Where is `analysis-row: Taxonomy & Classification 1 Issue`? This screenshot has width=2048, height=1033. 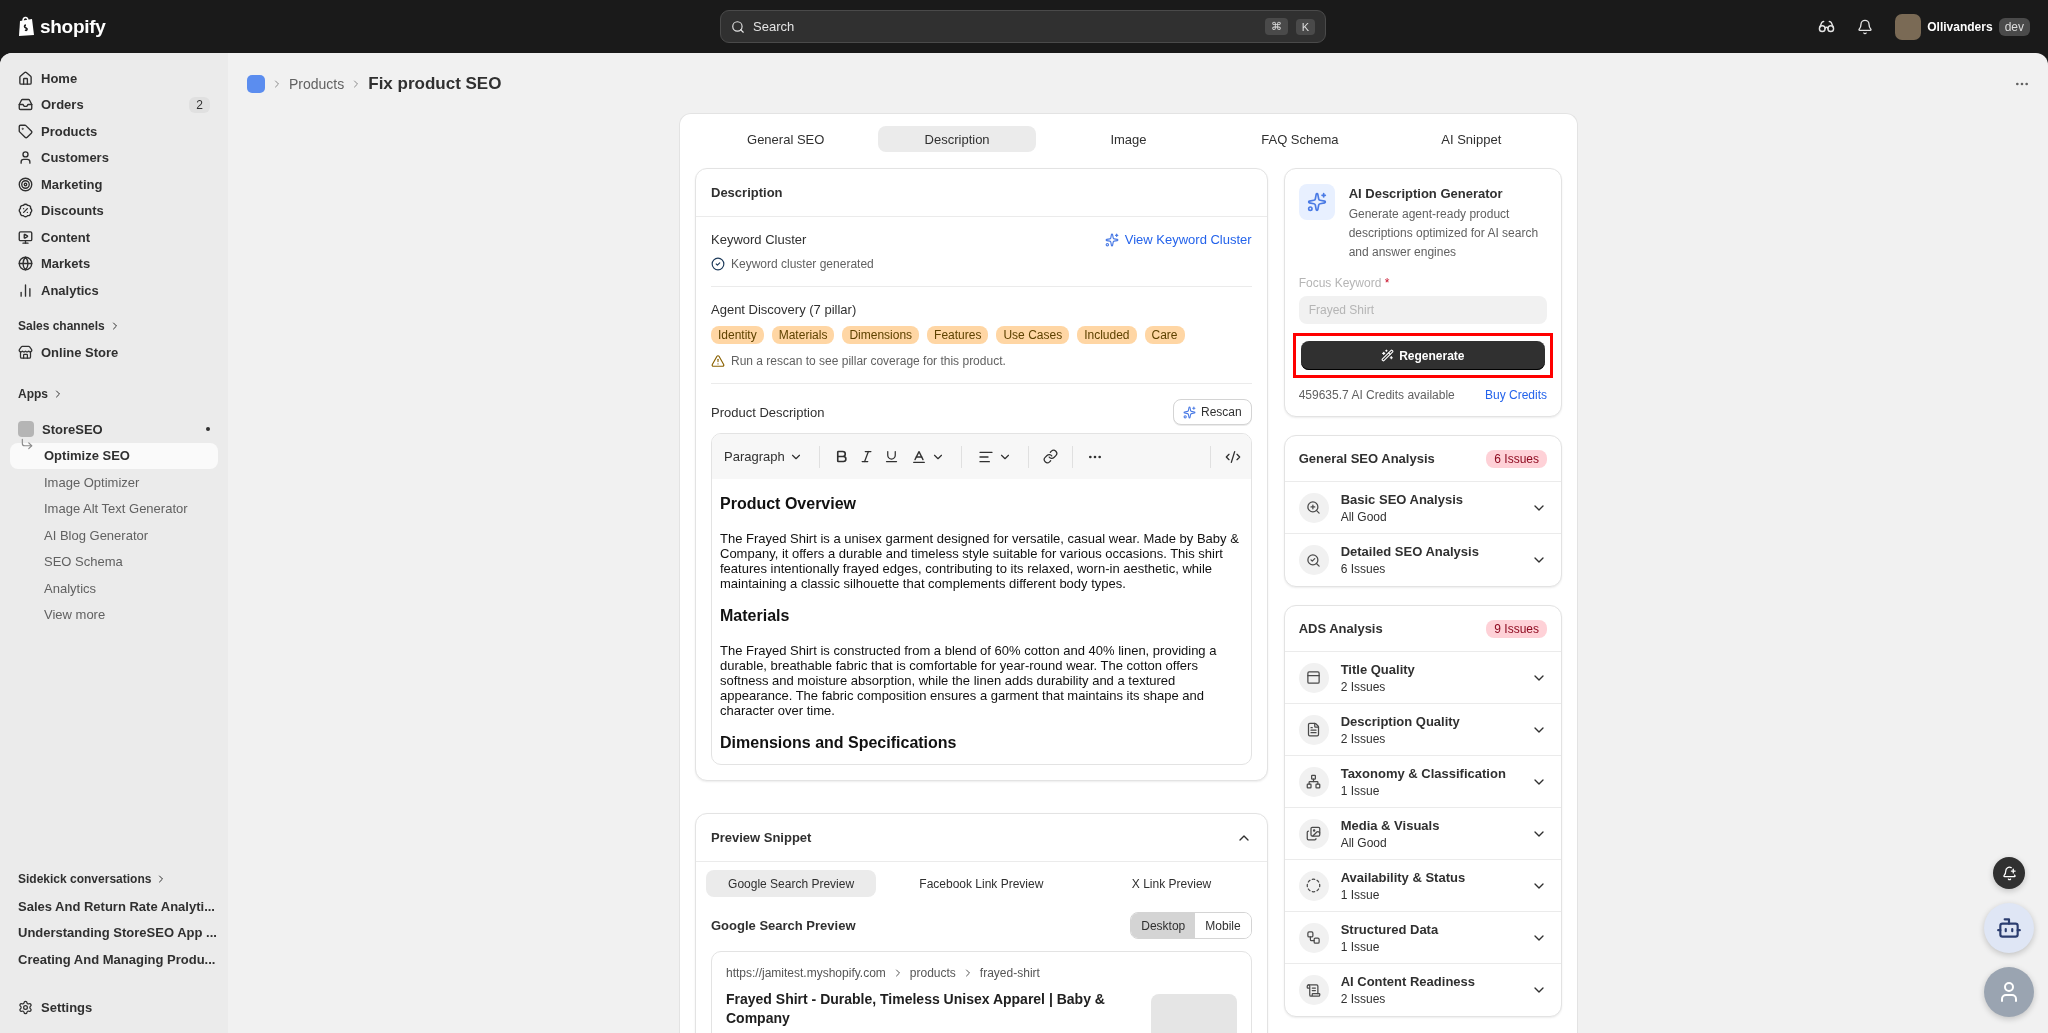 analysis-row: Taxonomy & Classification 1 Issue is located at coordinates (1422, 782).